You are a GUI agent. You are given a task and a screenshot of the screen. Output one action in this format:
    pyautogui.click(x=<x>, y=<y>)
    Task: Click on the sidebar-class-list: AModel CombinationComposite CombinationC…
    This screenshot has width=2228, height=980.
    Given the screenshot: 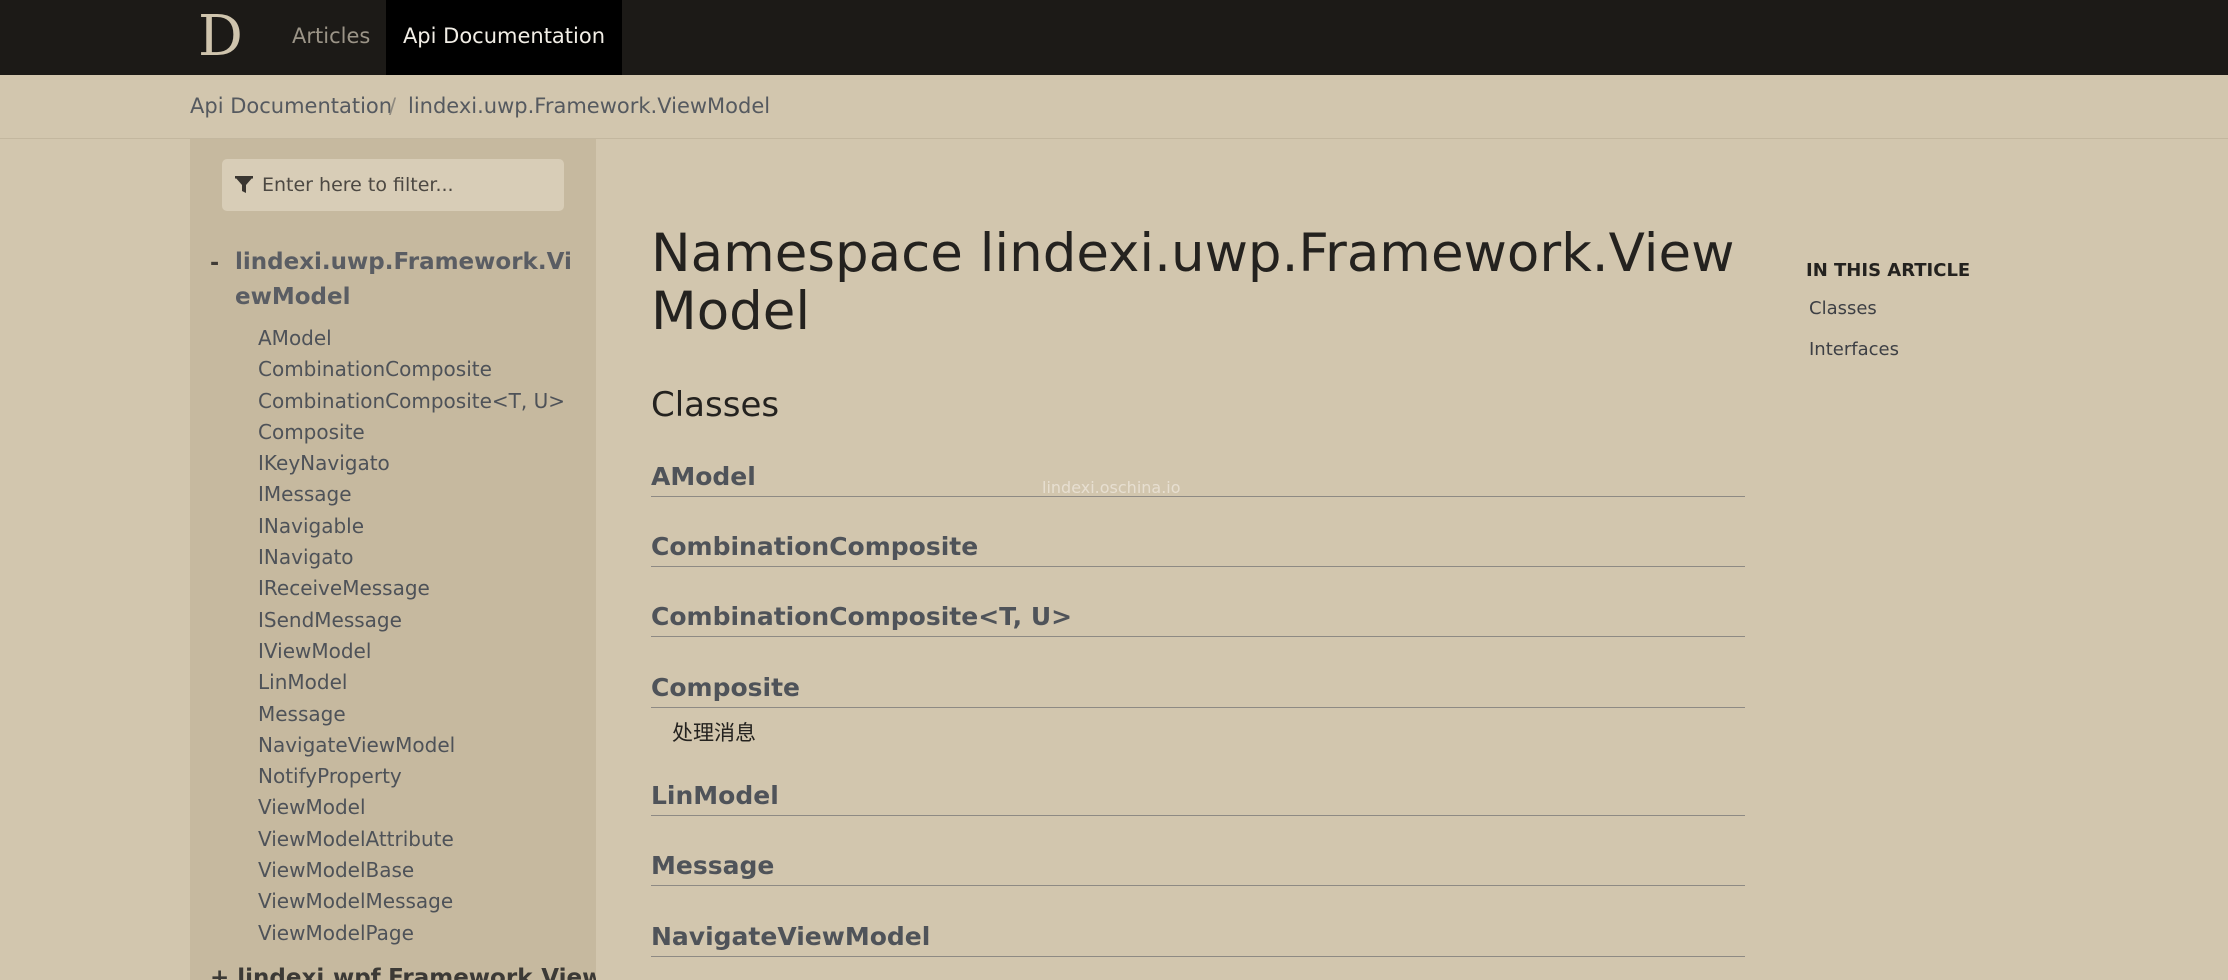 What is the action you would take?
    pyautogui.click(x=411, y=636)
    